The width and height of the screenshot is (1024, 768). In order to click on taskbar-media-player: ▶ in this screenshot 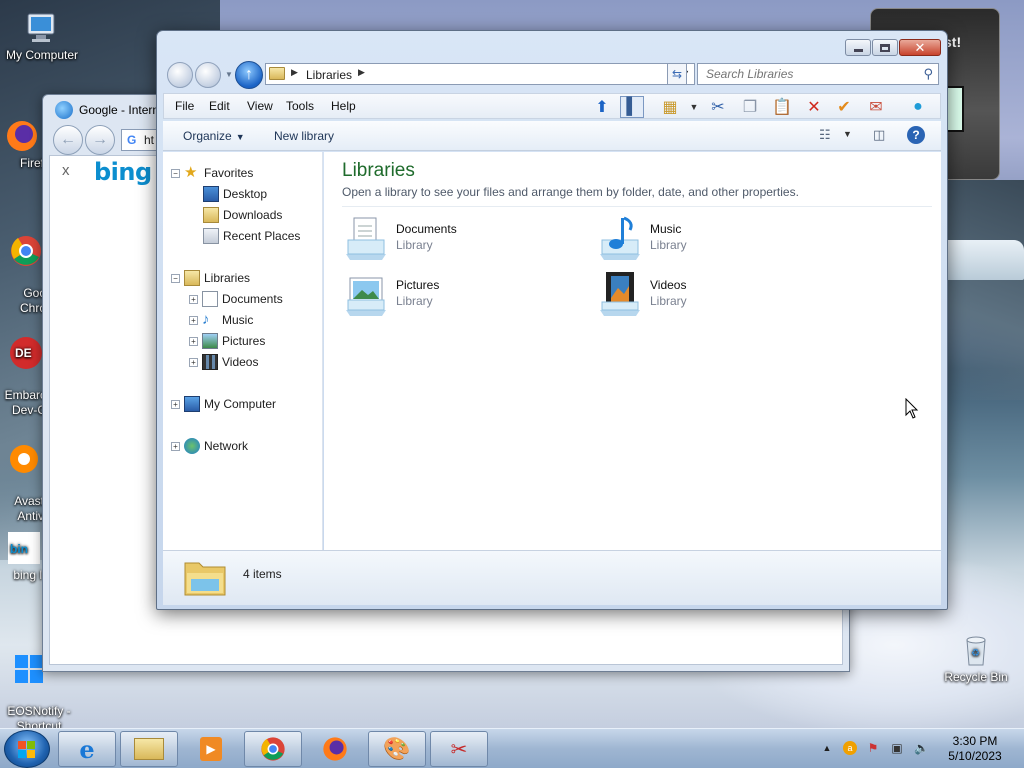, I will do `click(211, 749)`.